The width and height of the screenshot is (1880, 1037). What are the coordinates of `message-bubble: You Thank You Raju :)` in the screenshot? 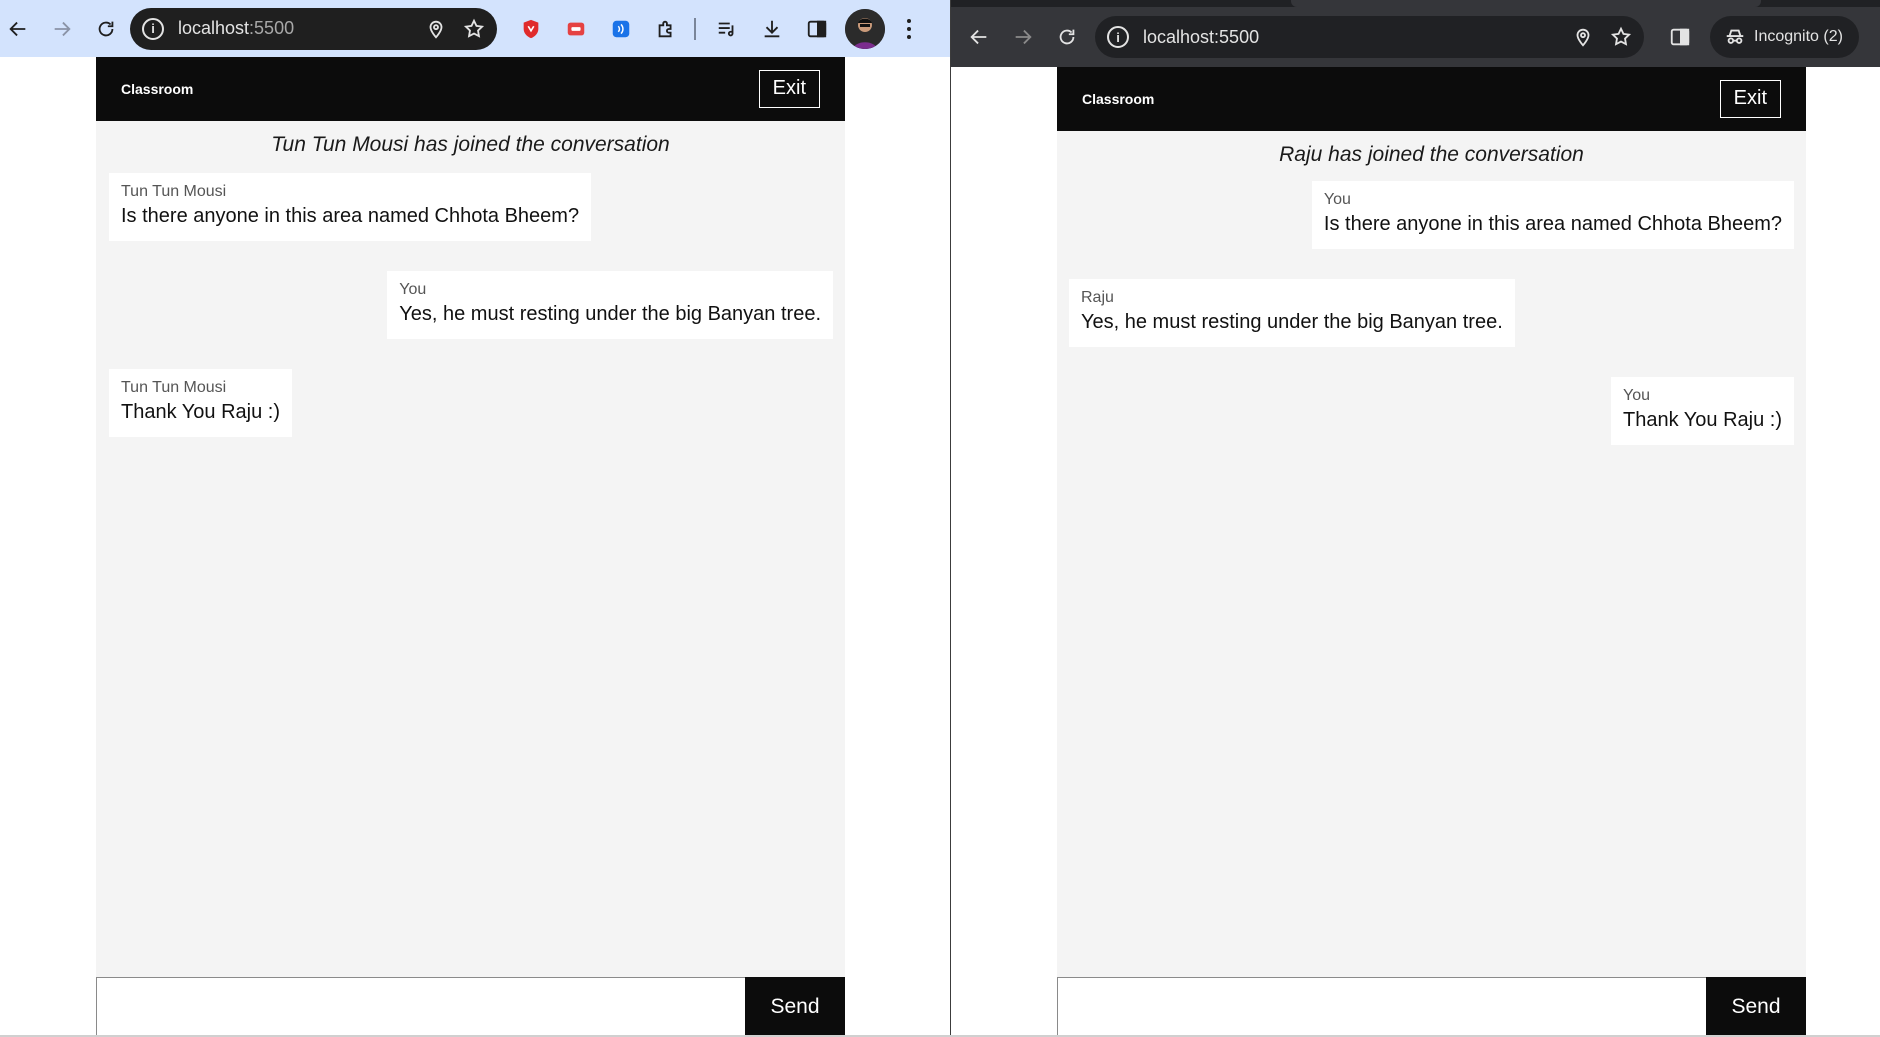 It's located at (1702, 411).